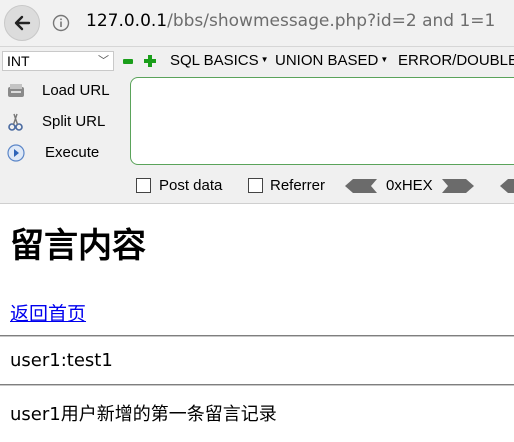 Image resolution: width=514 pixels, height=442 pixels. I want to click on plus-icon, so click(150, 61).